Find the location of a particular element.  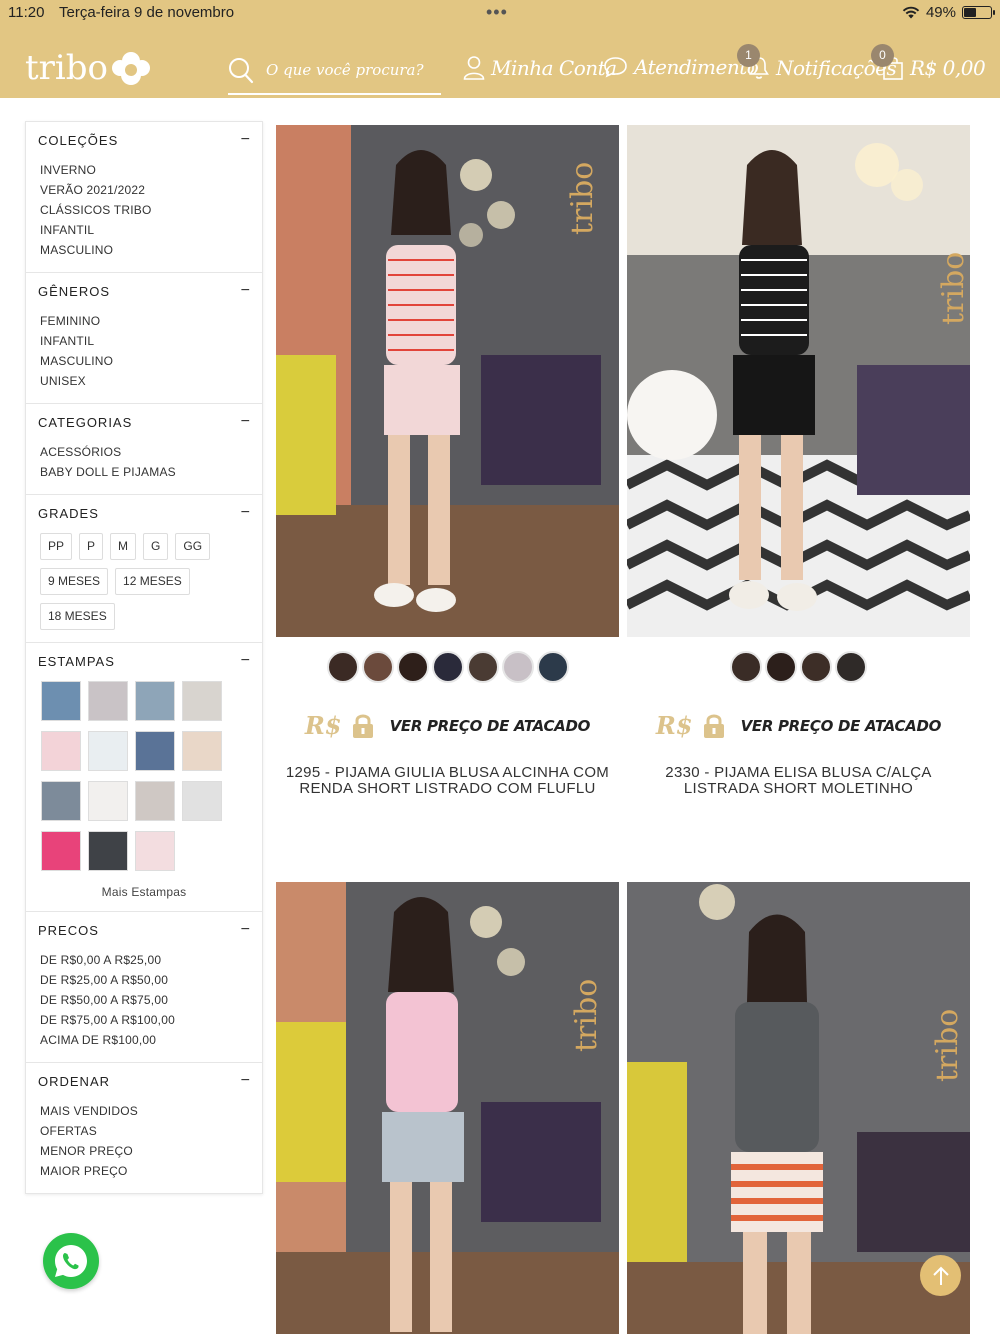

filter-option: DE R$0,00 A R$25,00 is located at coordinates (145, 960).